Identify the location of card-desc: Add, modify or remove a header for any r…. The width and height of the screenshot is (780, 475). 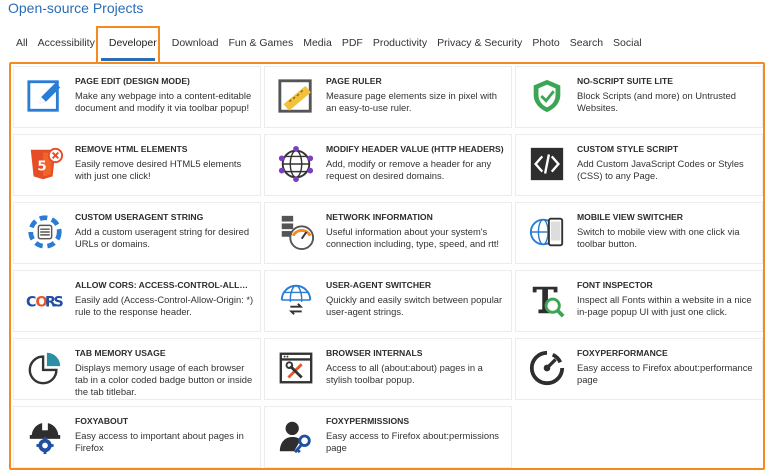
(409, 169).